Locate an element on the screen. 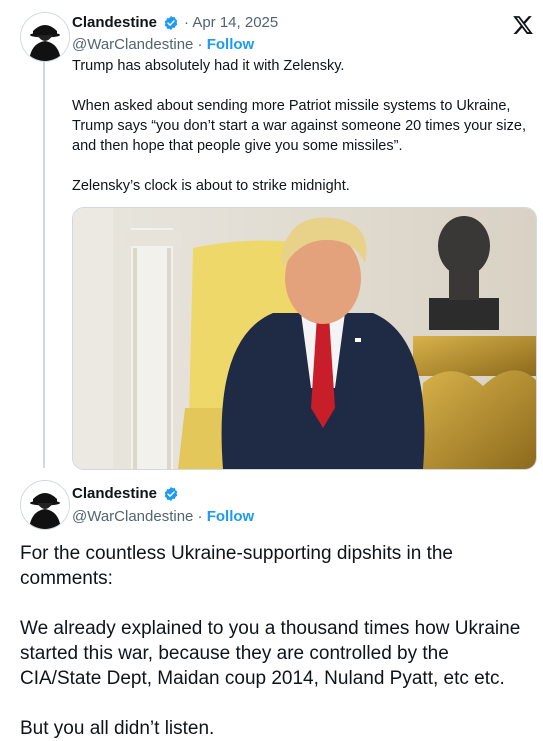  x-logo-icon is located at coordinates (523, 25).